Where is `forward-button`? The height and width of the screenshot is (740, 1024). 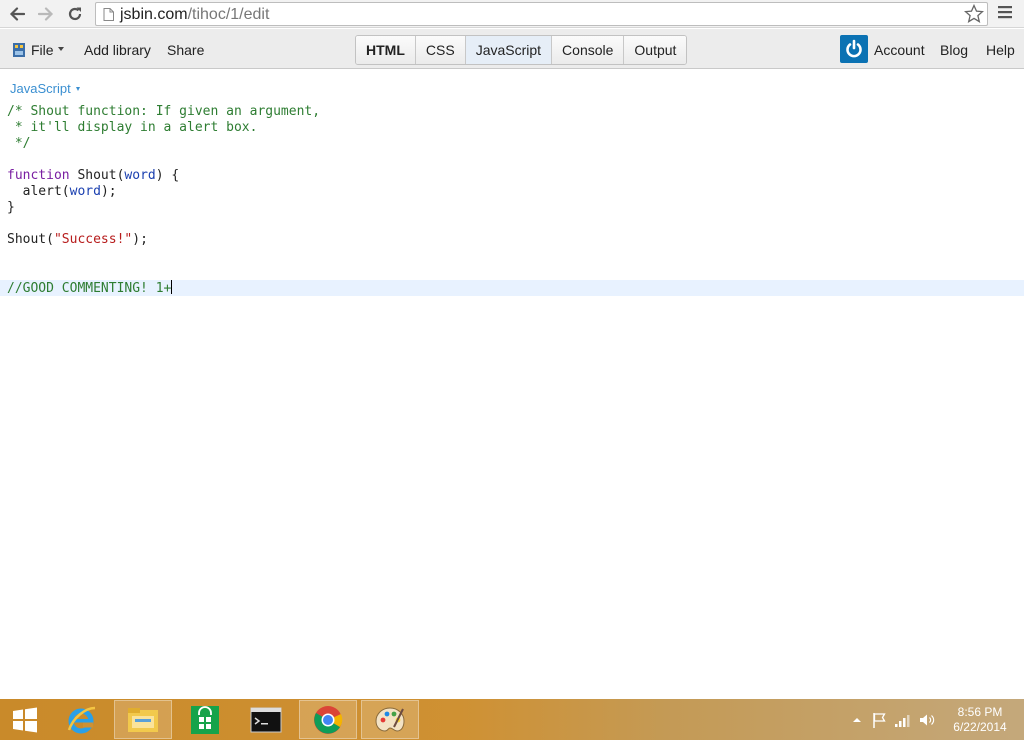 forward-button is located at coordinates (46, 14).